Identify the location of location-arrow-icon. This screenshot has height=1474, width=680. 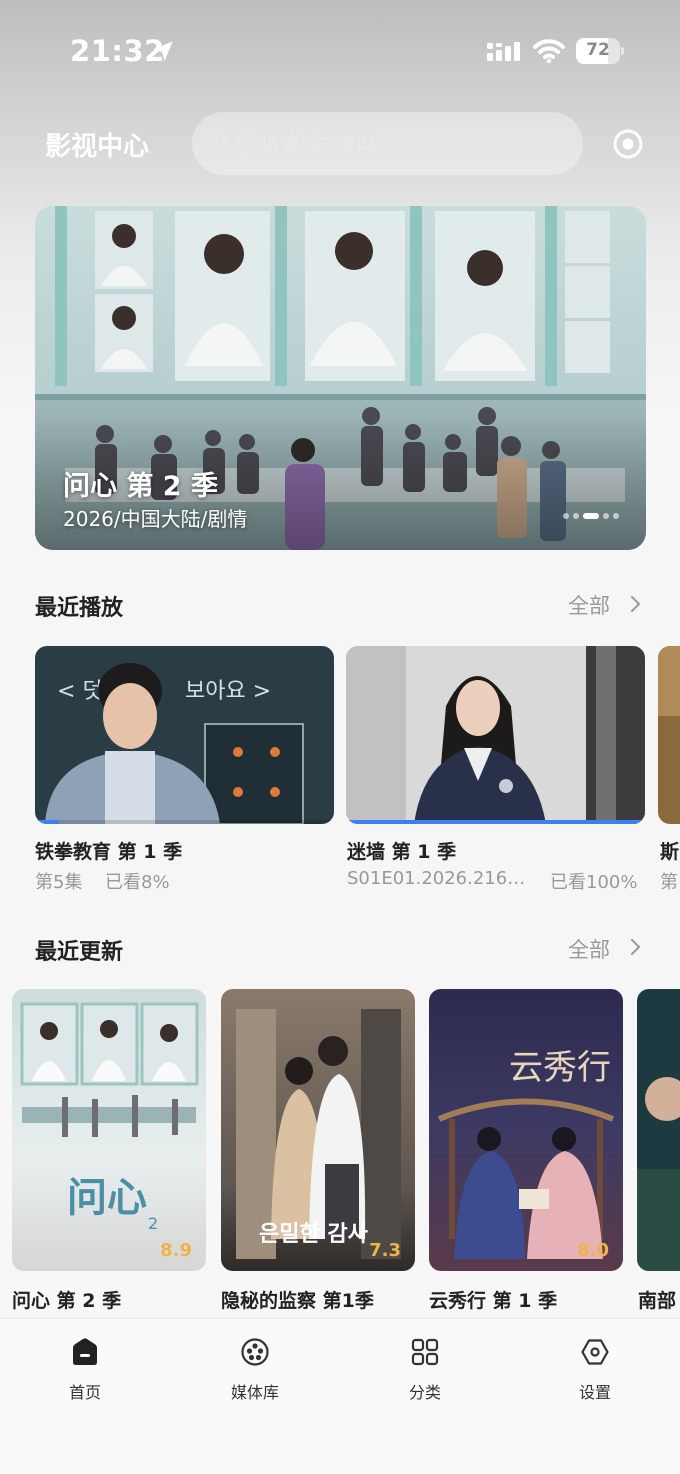
(163, 51).